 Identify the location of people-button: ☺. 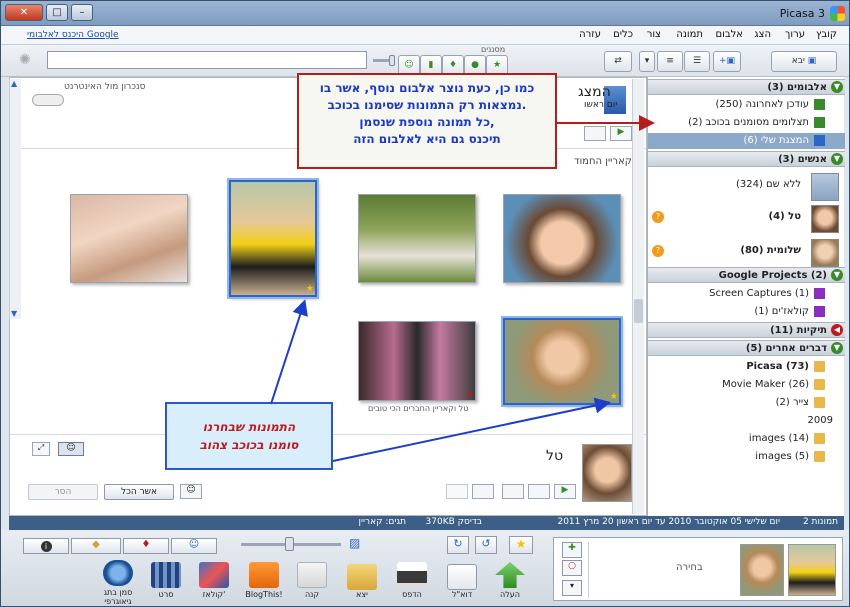
(194, 546).